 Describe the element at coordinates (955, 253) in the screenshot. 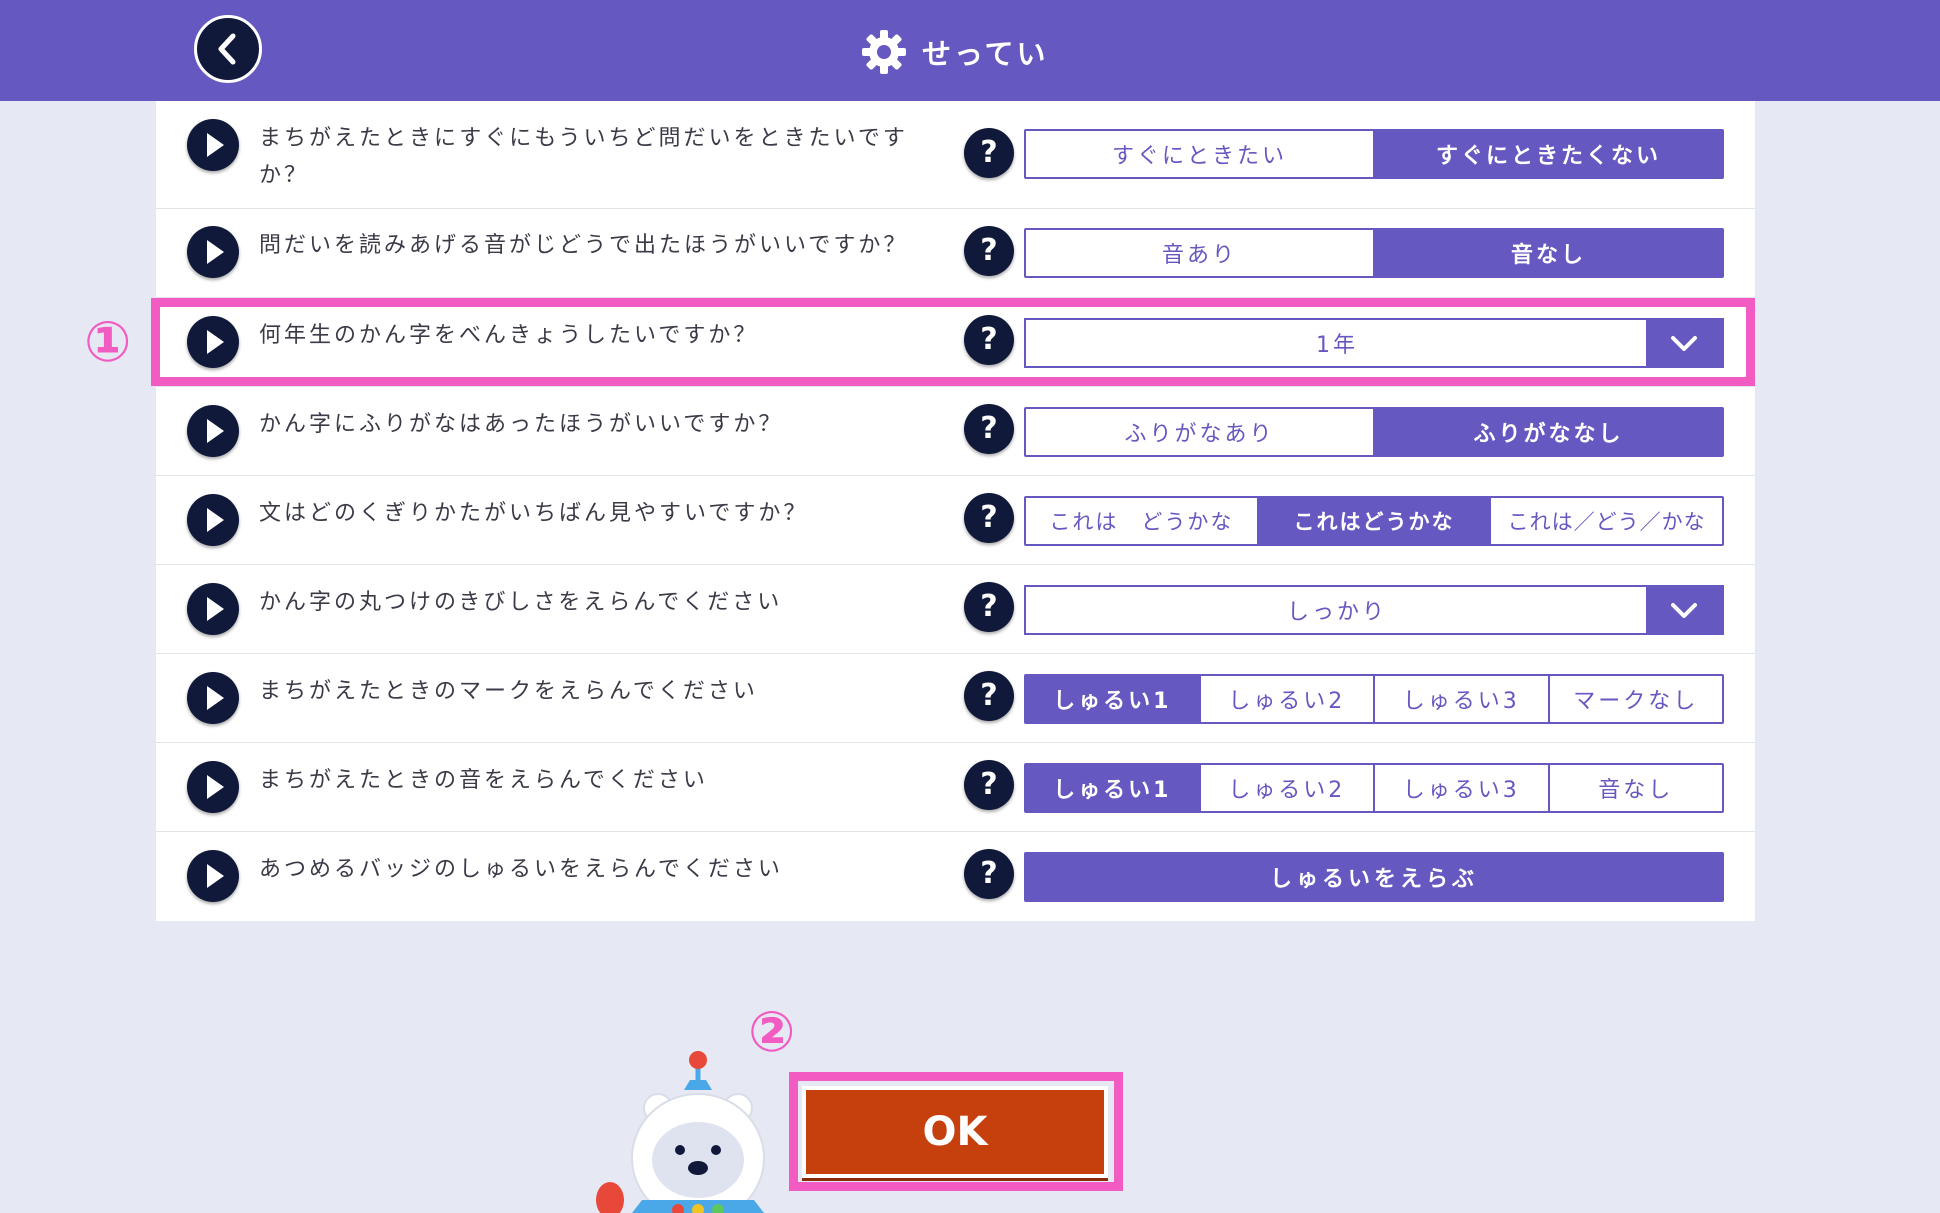

I see `settings-row: 問だいを読みあげる音がじどうで出たほうがいいですか？ ? 音あり 音なし` at that location.